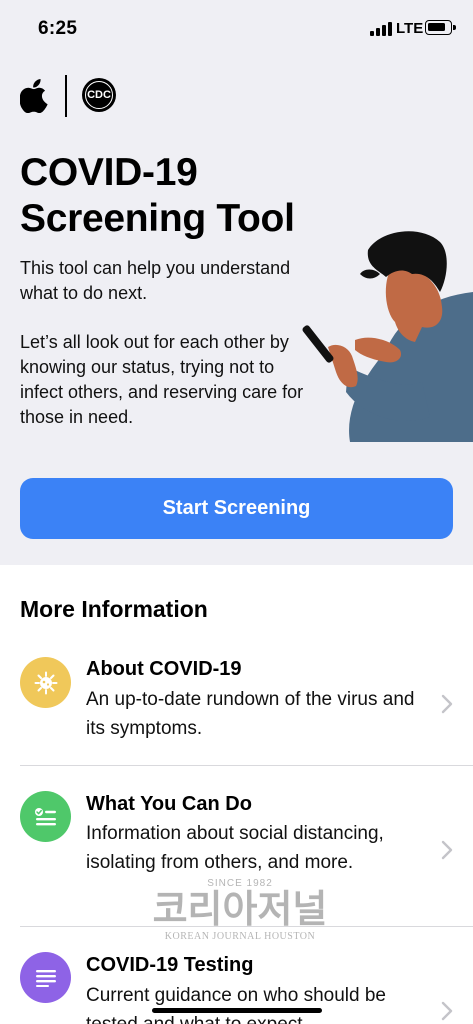 The image size is (473, 1024). Describe the element at coordinates (164, 669) in the screenshot. I see `info-item-title: About COVID-19` at that location.